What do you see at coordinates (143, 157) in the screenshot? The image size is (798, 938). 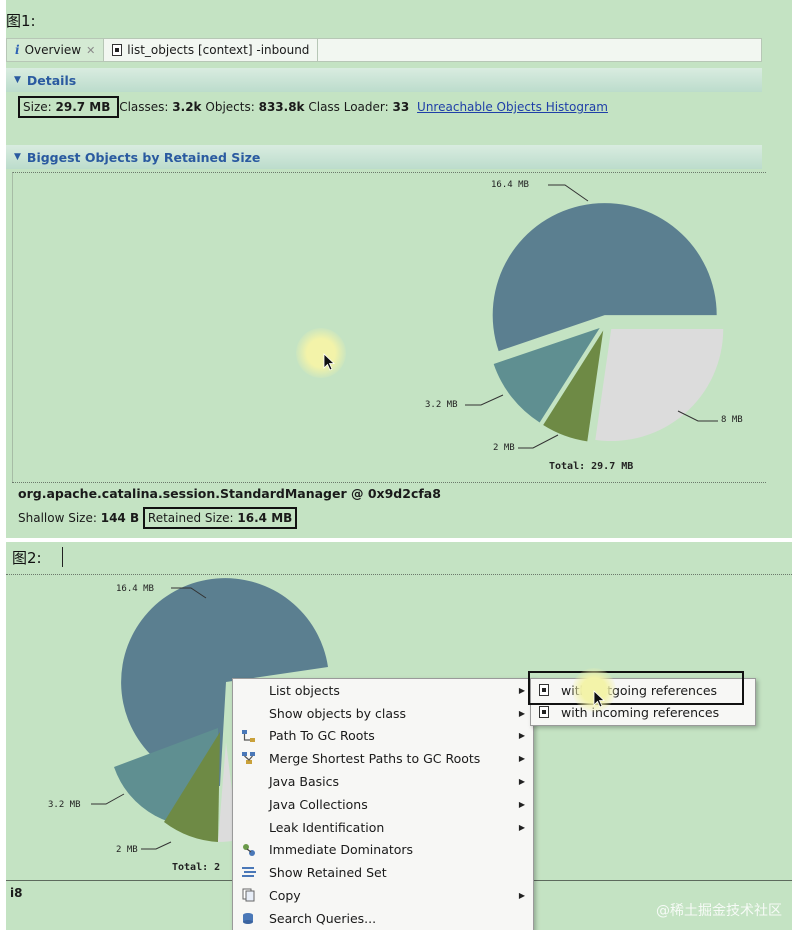 I see `biggest-objects-header-label: Biggest Objects by Retained Size` at bounding box center [143, 157].